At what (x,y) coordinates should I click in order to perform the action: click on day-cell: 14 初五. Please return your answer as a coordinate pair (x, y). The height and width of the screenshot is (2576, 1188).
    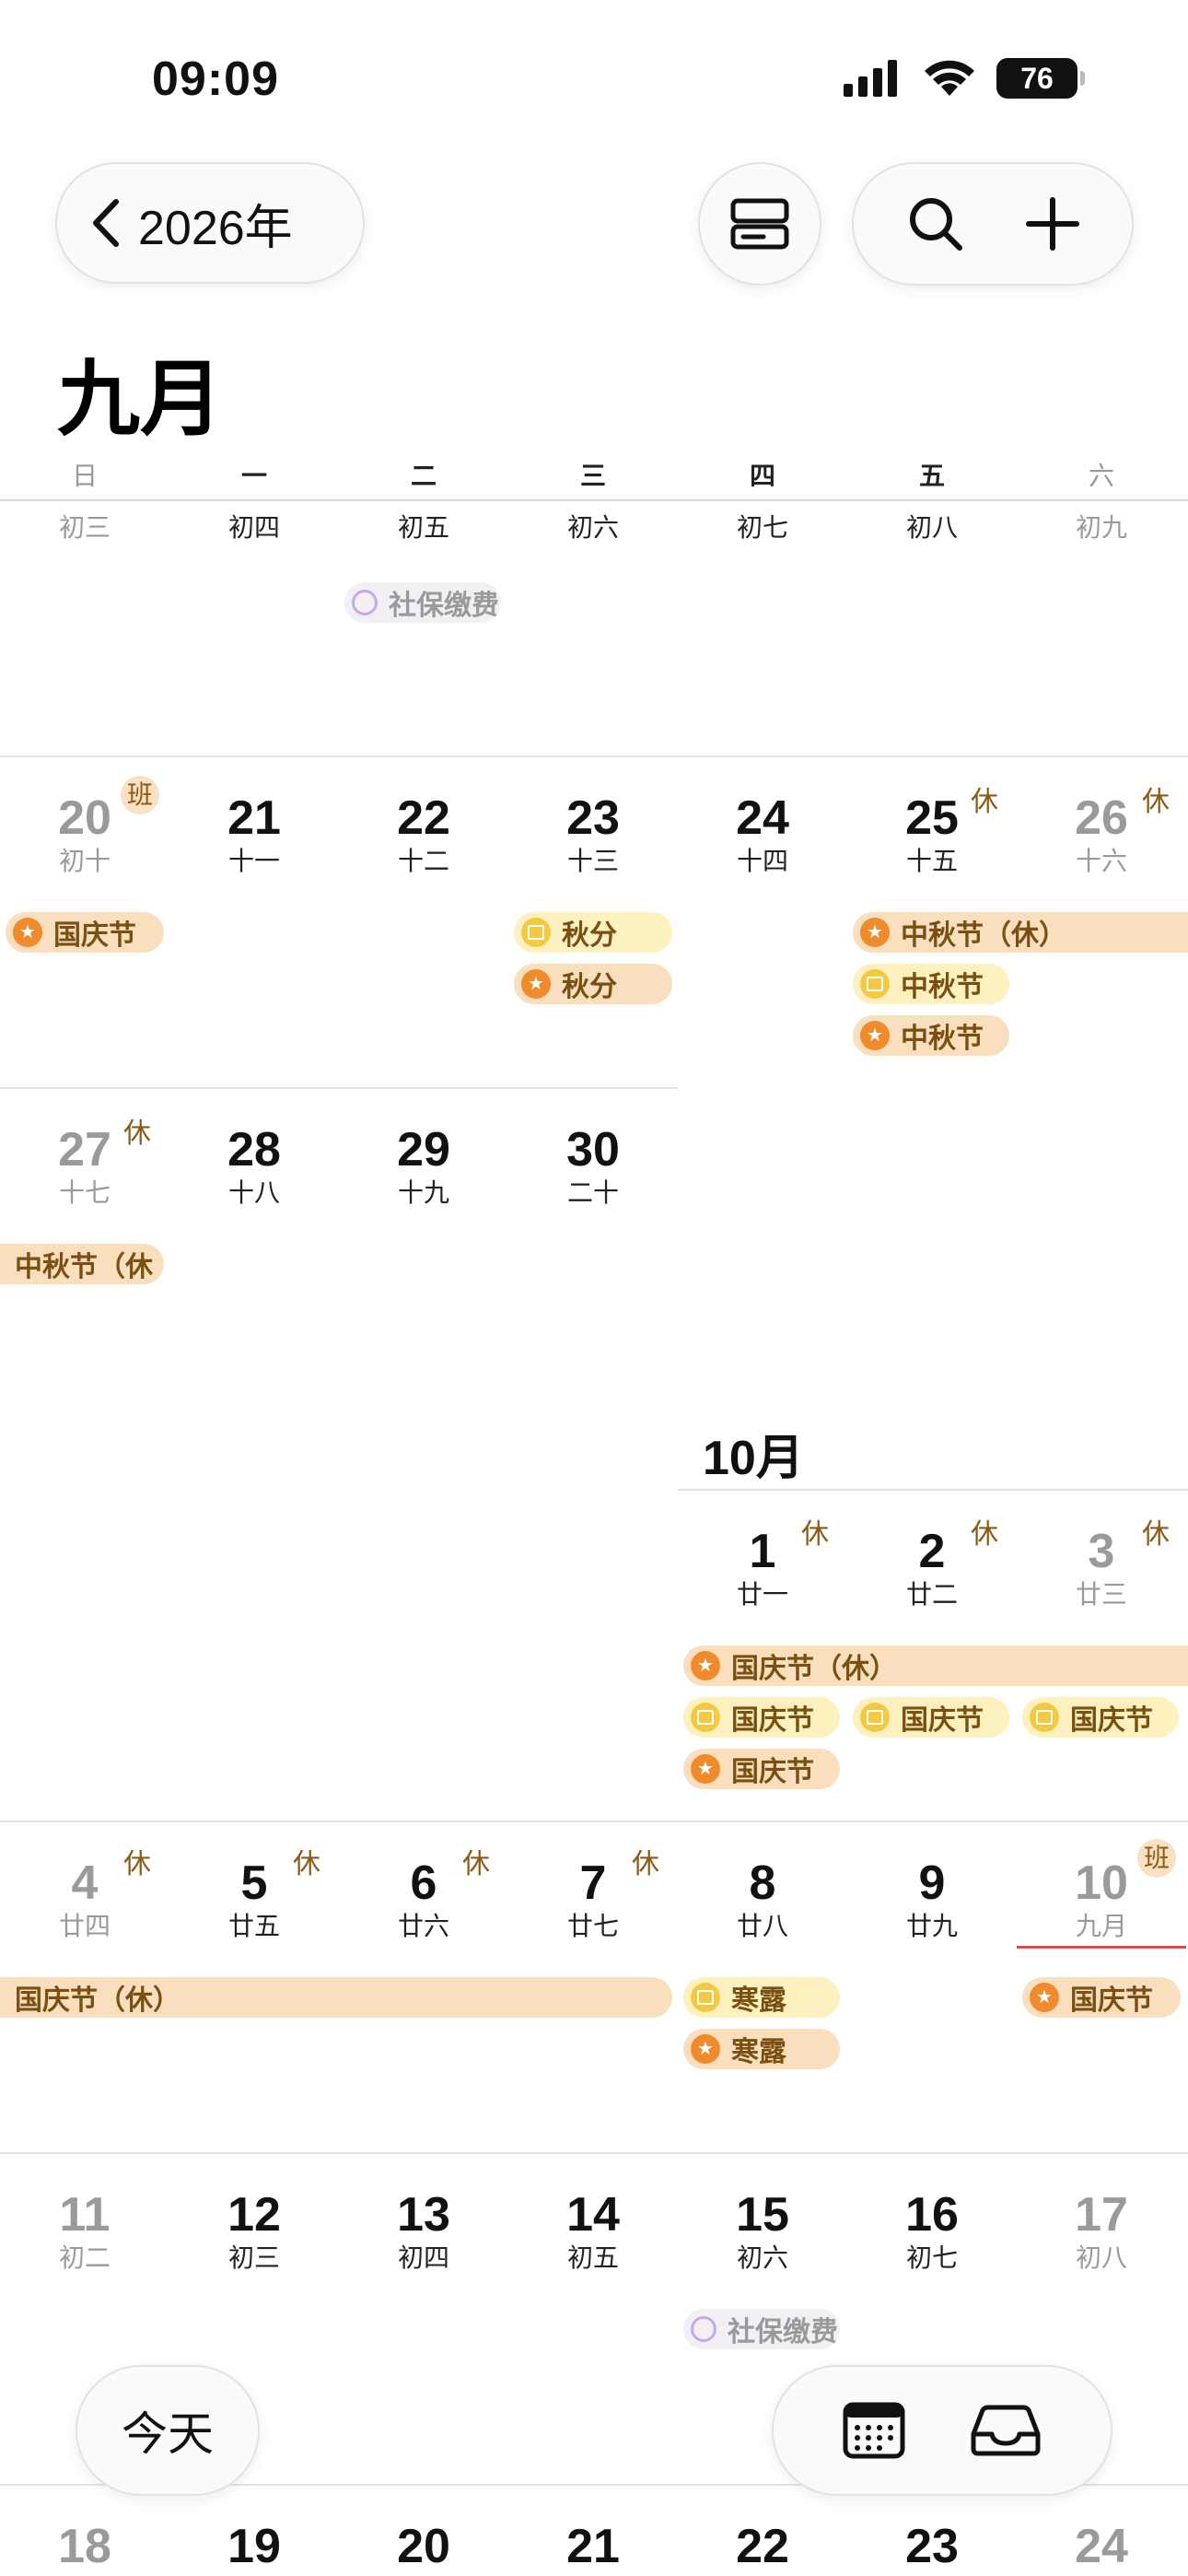
    Looking at the image, I should click on (593, 2230).